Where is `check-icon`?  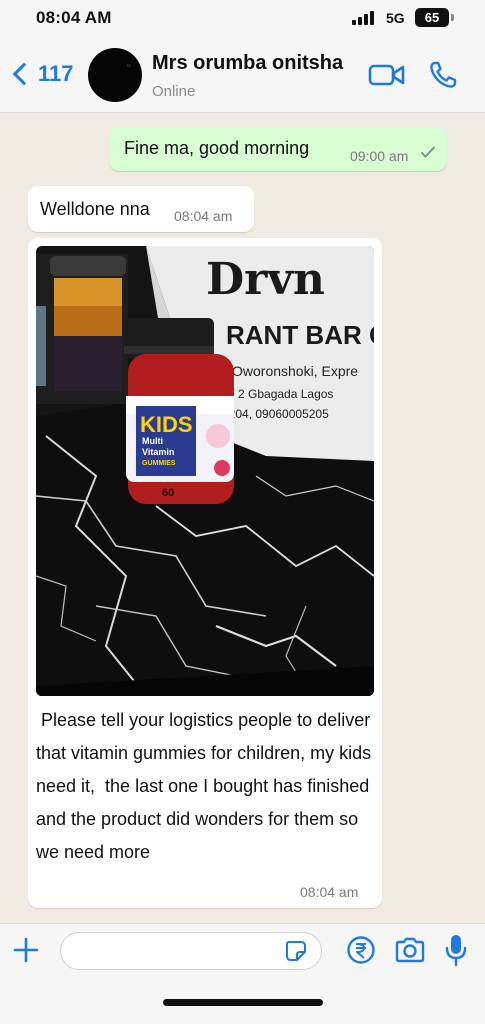 check-icon is located at coordinates (428, 152).